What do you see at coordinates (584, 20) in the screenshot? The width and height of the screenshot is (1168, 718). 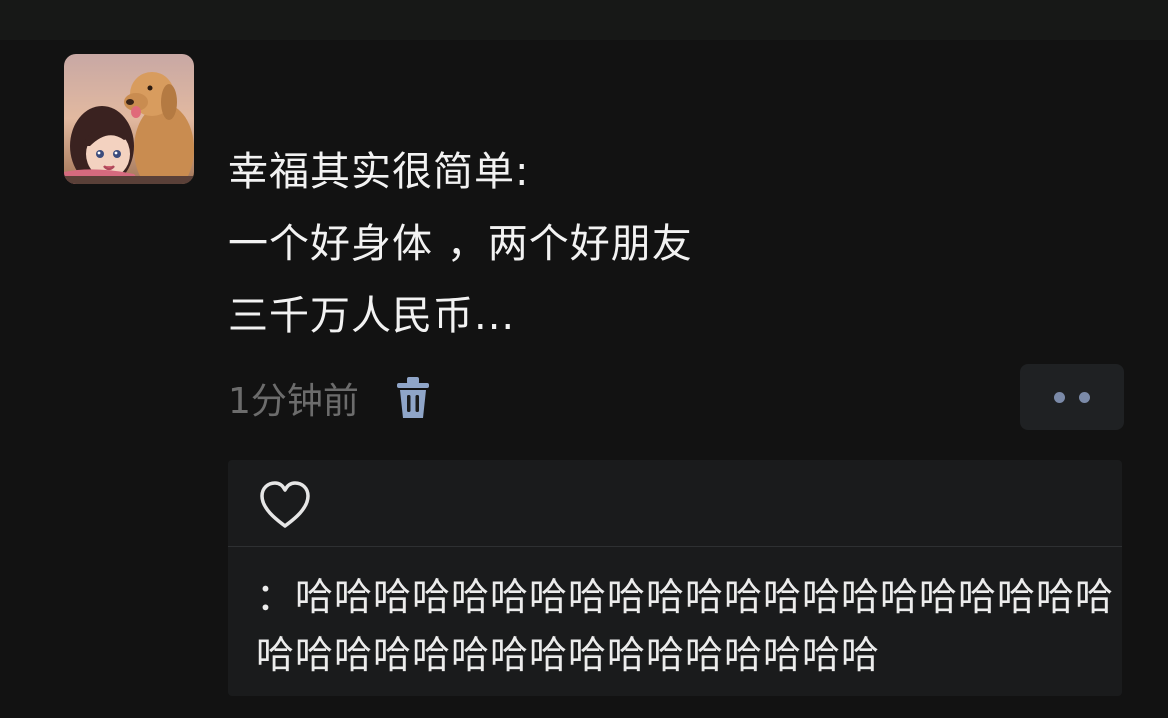 I see `top-bar` at bounding box center [584, 20].